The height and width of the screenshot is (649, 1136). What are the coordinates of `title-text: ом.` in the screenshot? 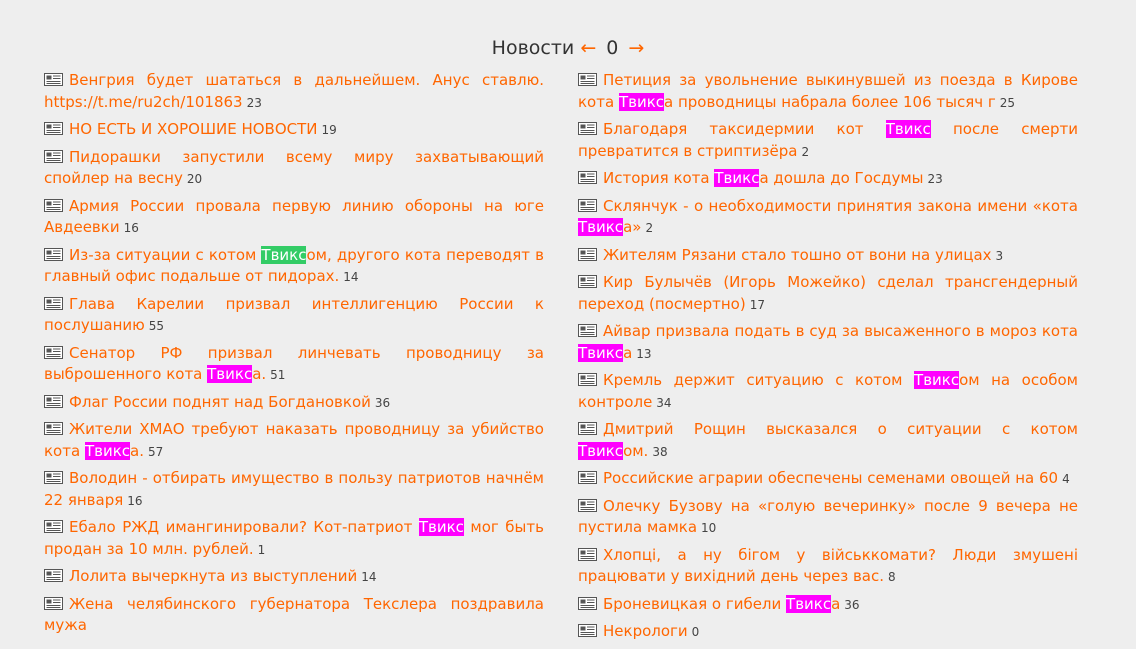 It's located at (636, 450).